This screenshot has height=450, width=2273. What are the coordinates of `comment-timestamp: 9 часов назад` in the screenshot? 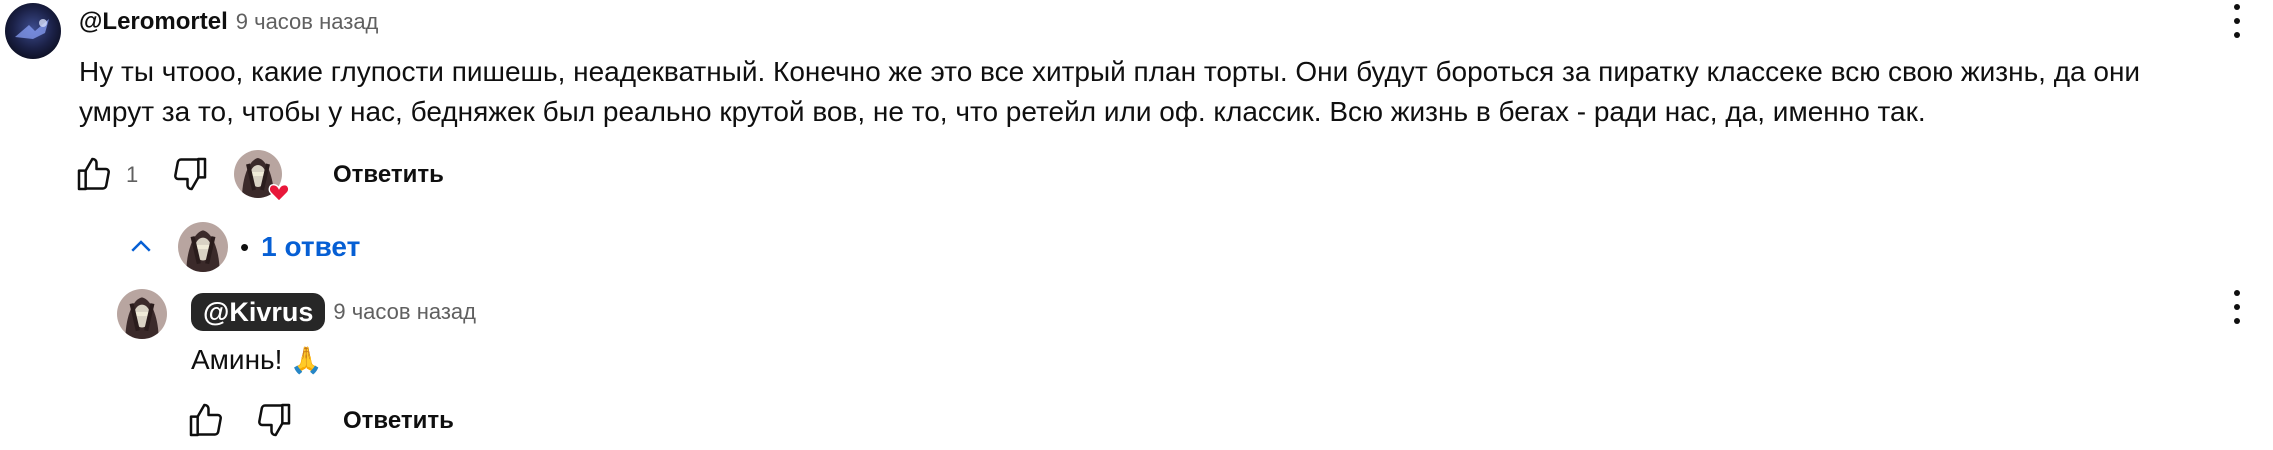 It's located at (307, 22).